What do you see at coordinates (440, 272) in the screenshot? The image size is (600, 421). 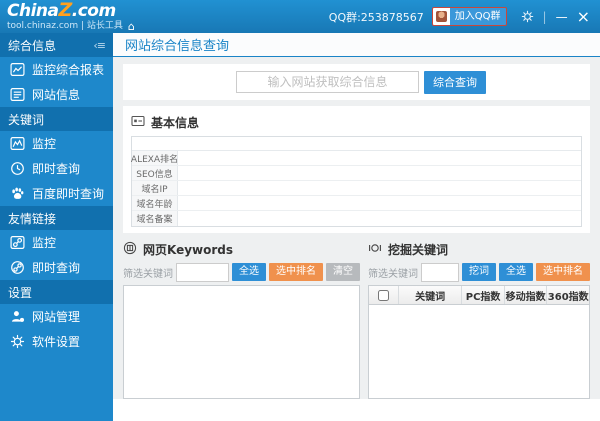 I see `mining-filter-input` at bounding box center [440, 272].